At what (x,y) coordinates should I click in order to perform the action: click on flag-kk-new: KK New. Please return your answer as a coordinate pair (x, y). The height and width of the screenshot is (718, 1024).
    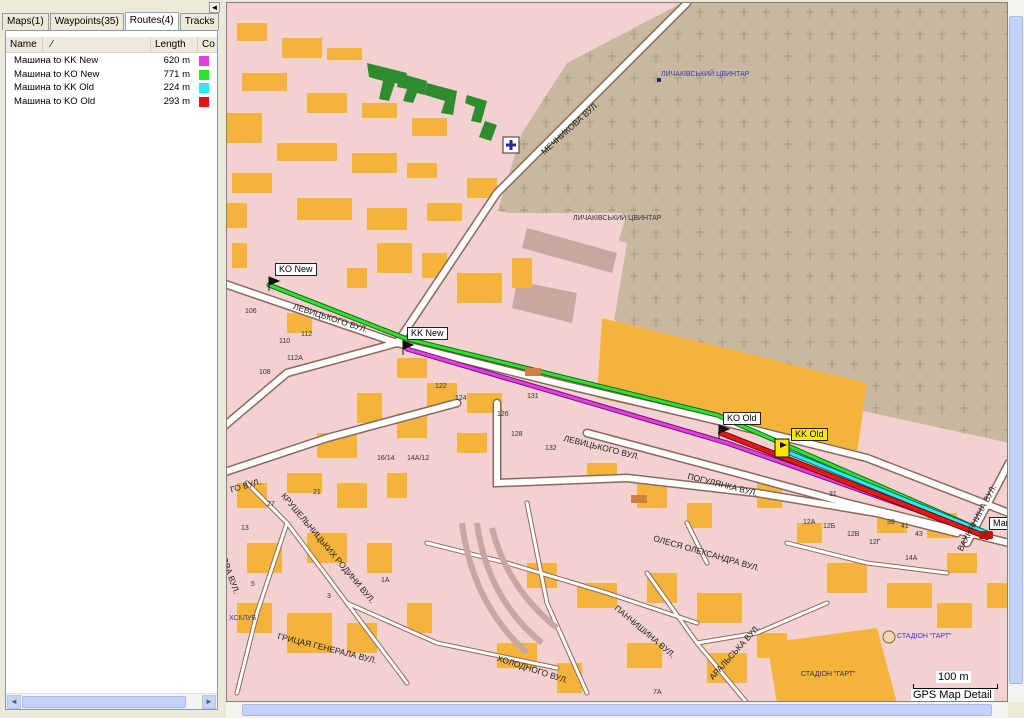
    Looking at the image, I should click on (427, 333).